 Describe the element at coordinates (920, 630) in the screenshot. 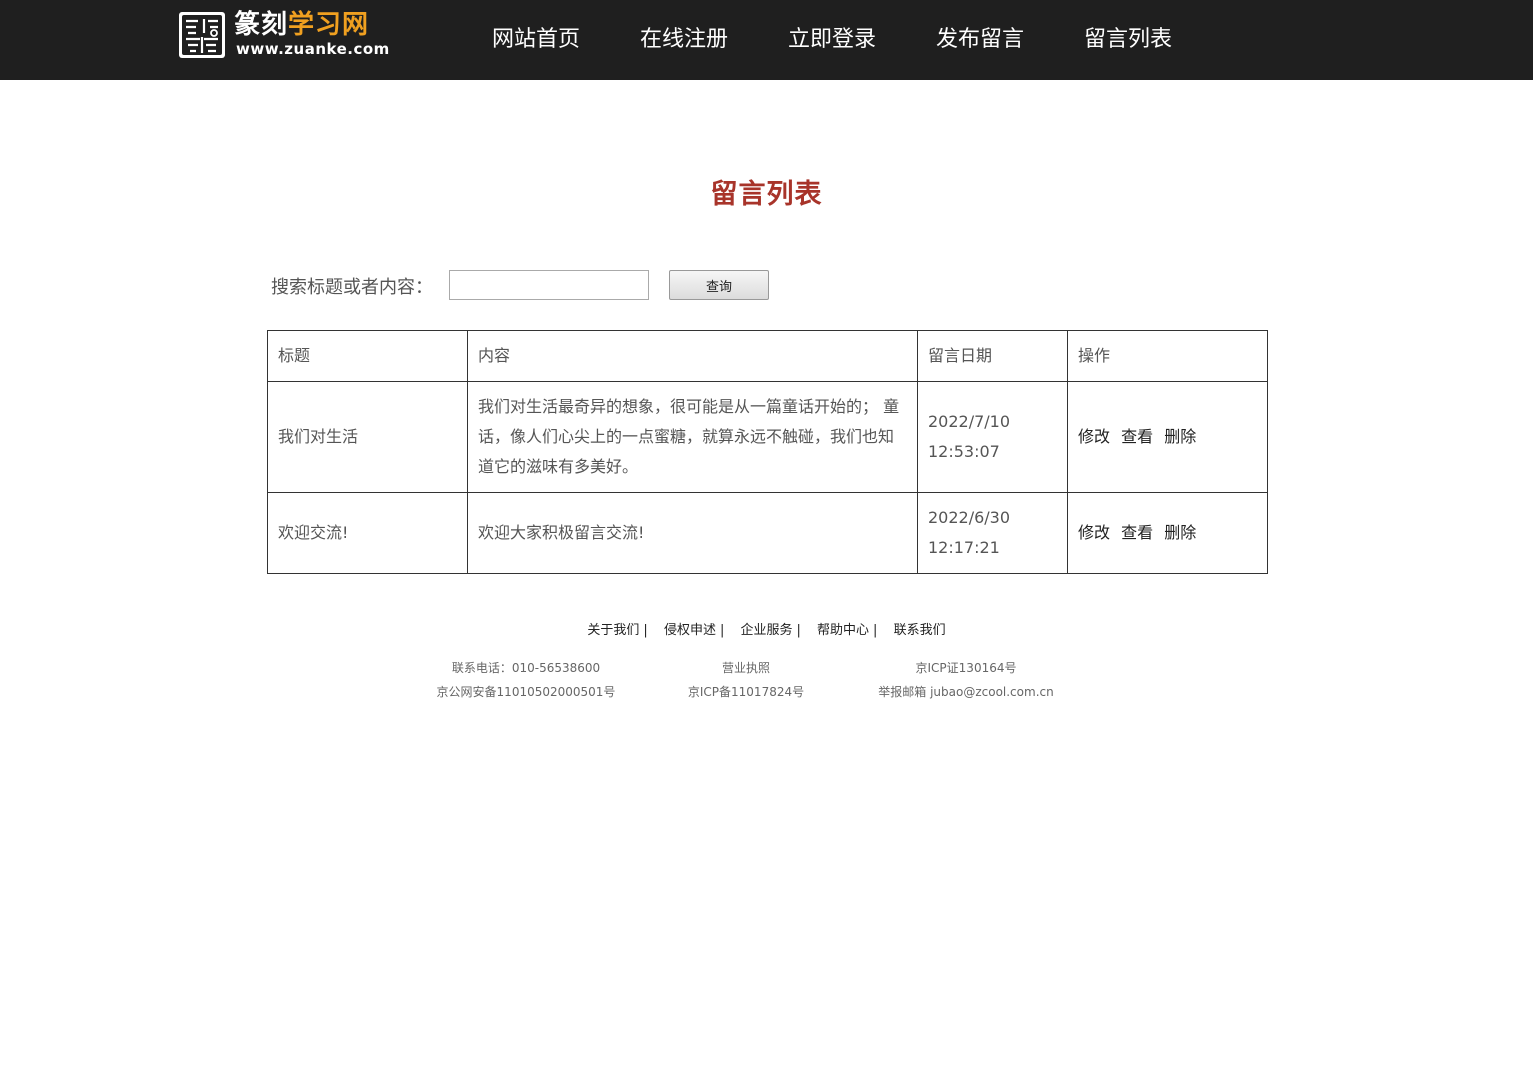

I see `footer-contact: 联系我们` at that location.